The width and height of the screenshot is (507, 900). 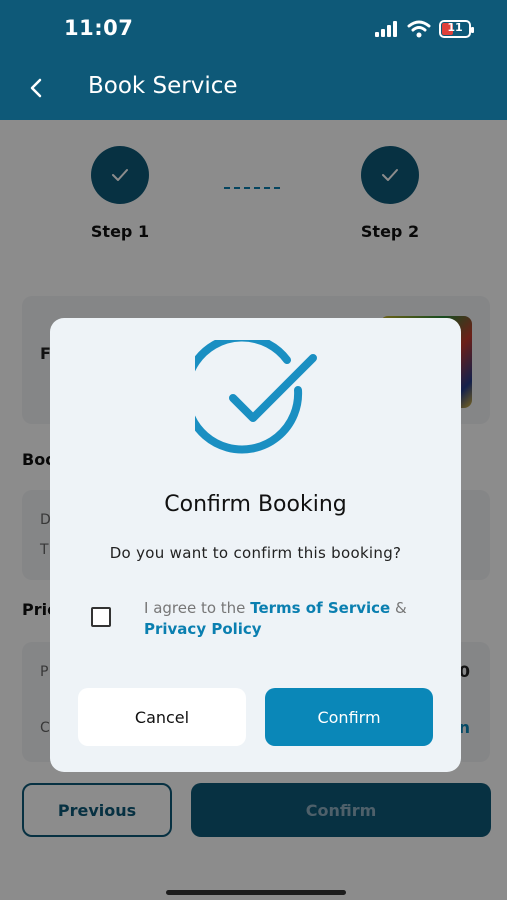 I want to click on check-circle-icon, so click(x=256, y=397).